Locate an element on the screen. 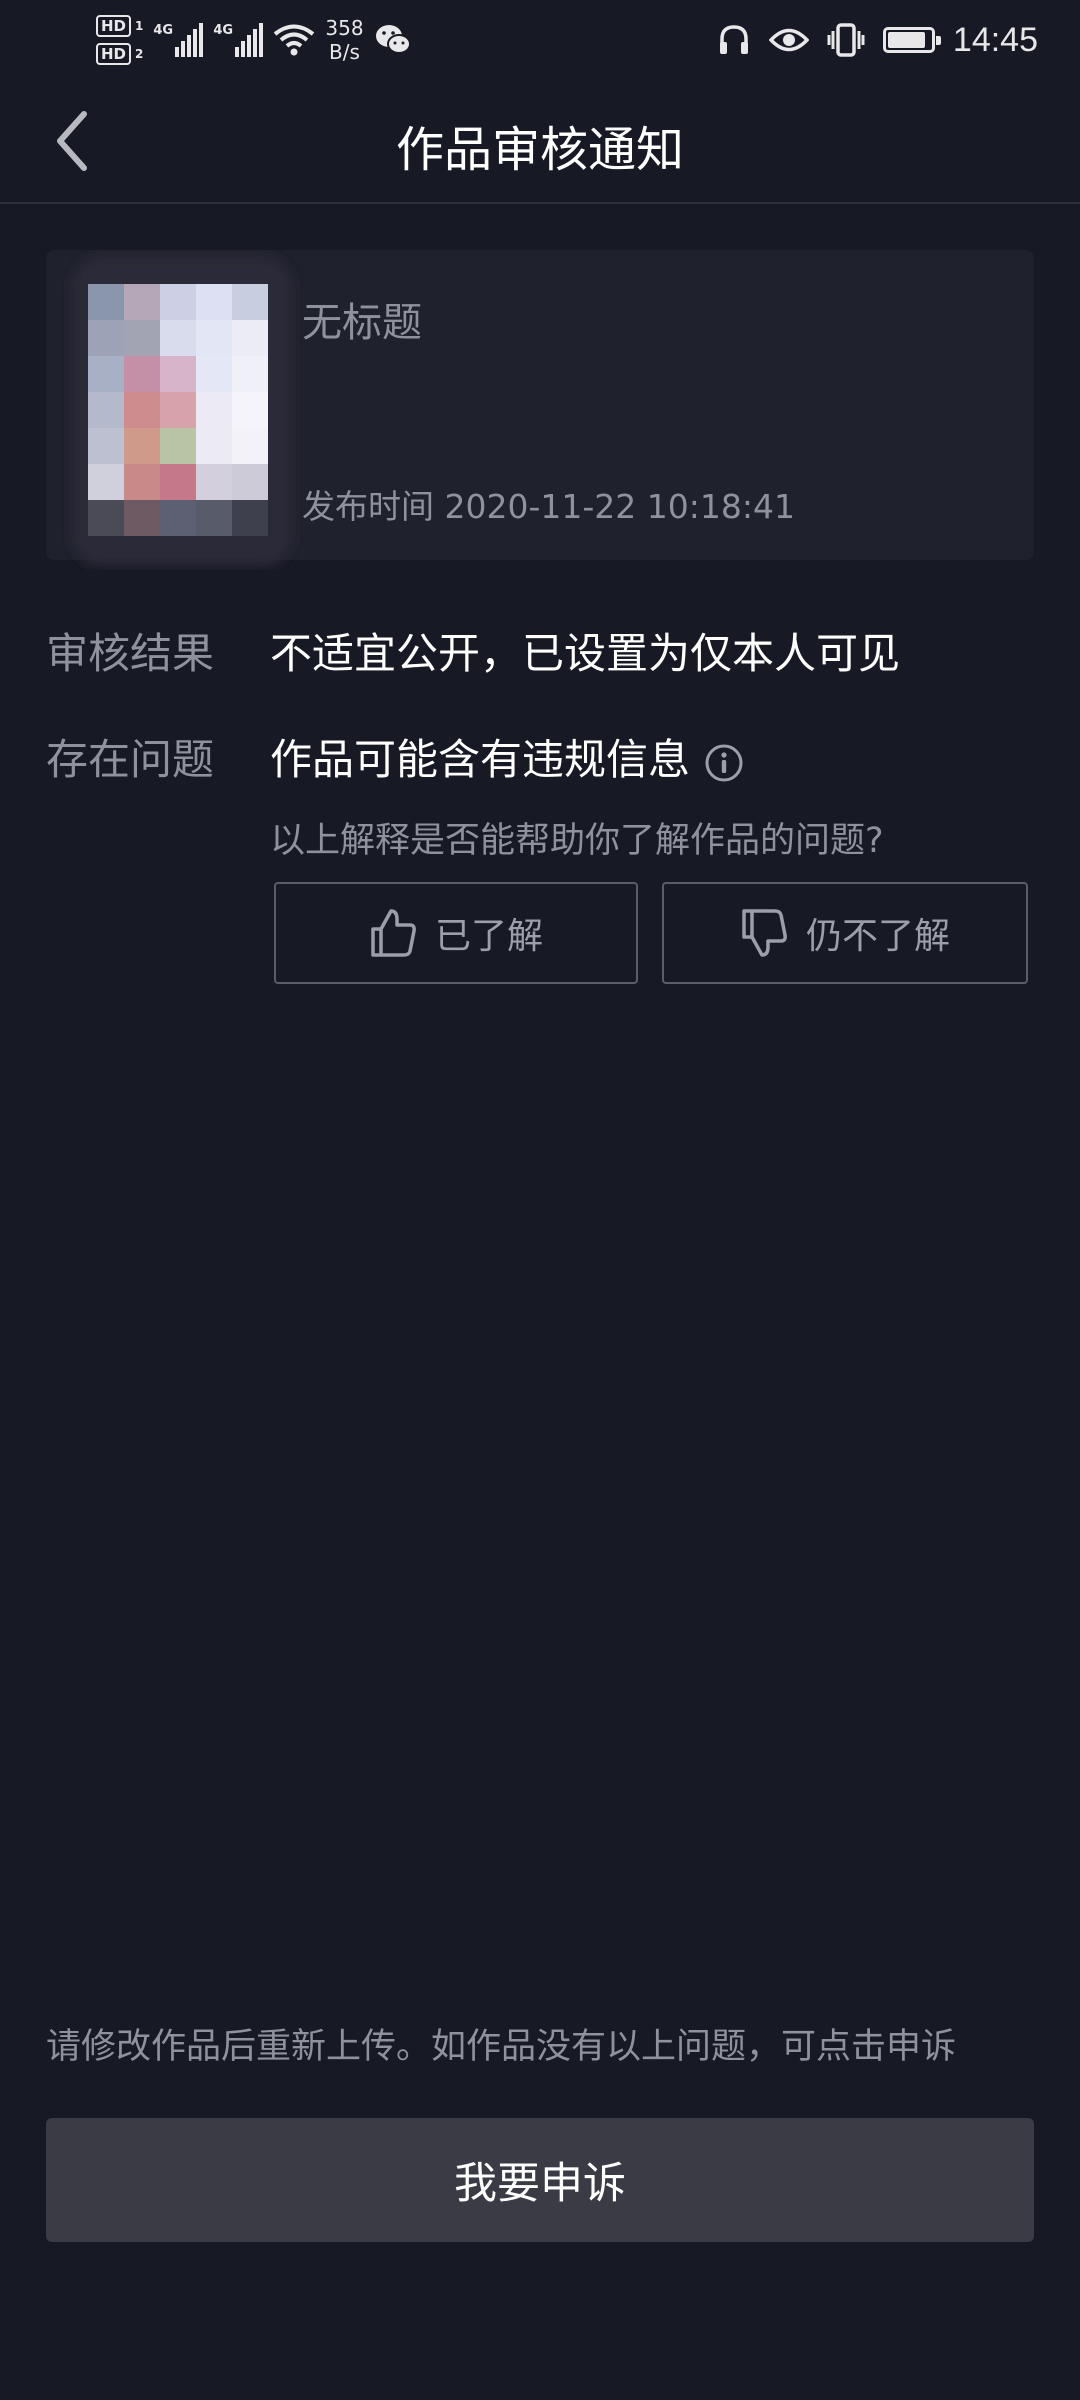 The width and height of the screenshot is (1080, 2400). hd-2-sub: 2 is located at coordinates (139, 54).